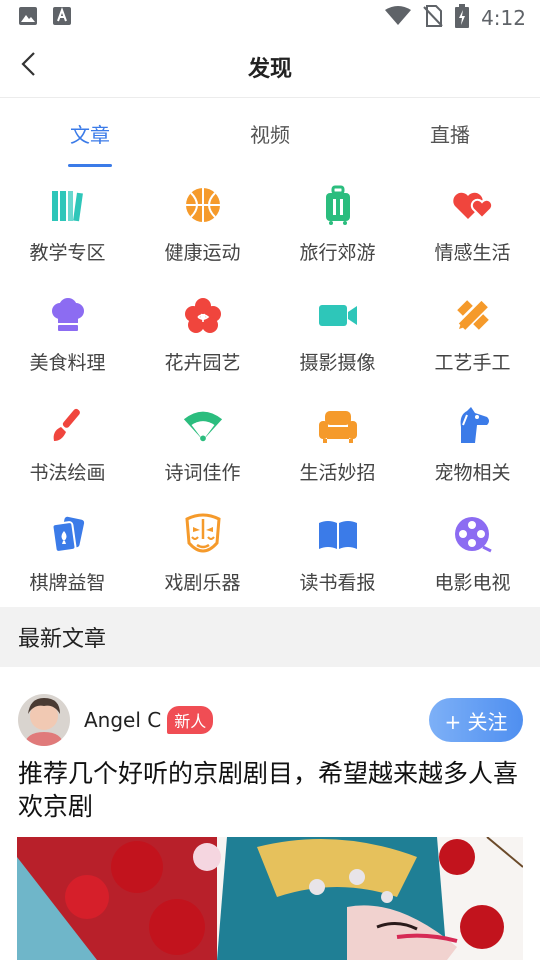 The width and height of the screenshot is (540, 960). What do you see at coordinates (337, 363) in the screenshot?
I see `category-label: 摄影摄像` at bounding box center [337, 363].